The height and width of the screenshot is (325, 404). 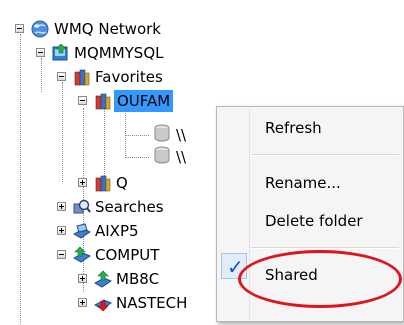 What do you see at coordinates (122, 183) in the screenshot?
I see `tree-node-label: Q` at bounding box center [122, 183].